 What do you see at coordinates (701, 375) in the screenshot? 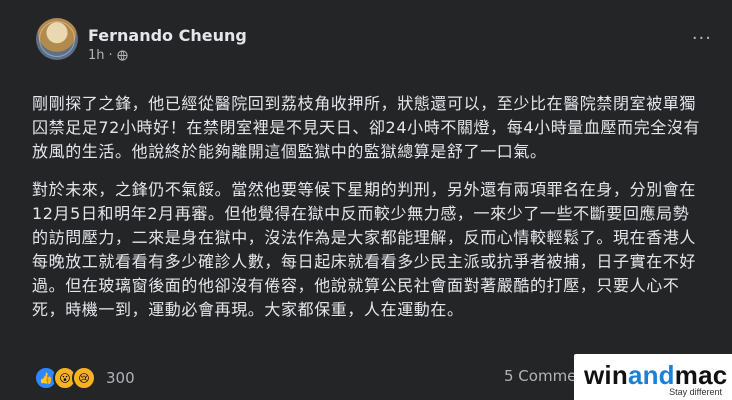
I see `watermark-mac: mac` at bounding box center [701, 375].